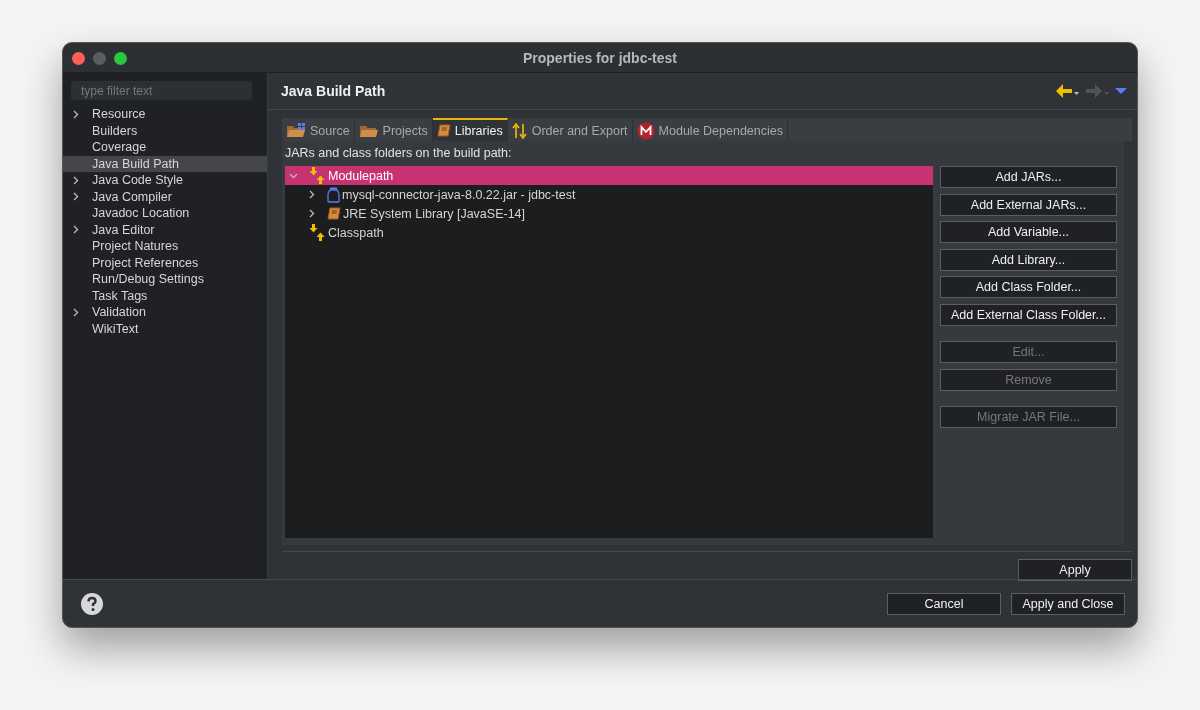  What do you see at coordinates (165, 130) in the screenshot?
I see `sidebar-item: Builders` at bounding box center [165, 130].